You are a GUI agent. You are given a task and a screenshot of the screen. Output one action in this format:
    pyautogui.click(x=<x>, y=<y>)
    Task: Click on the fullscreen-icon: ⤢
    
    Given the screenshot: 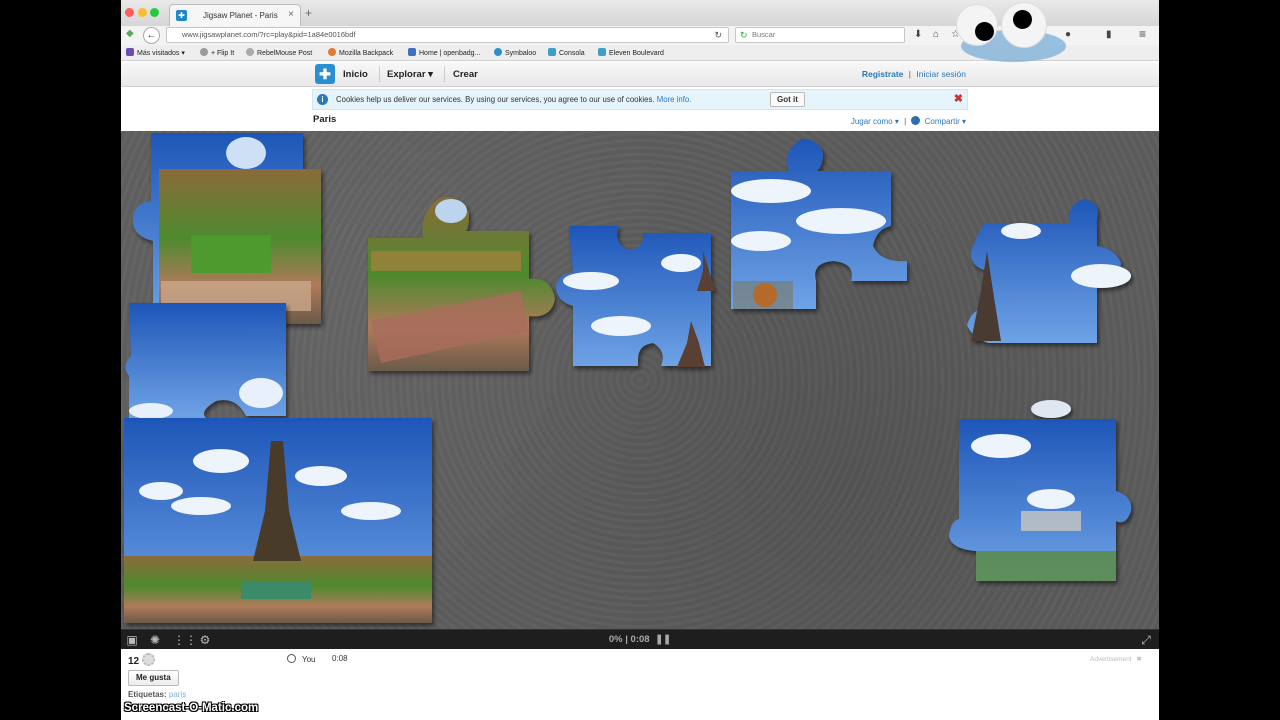 What is the action you would take?
    pyautogui.click(x=1146, y=640)
    